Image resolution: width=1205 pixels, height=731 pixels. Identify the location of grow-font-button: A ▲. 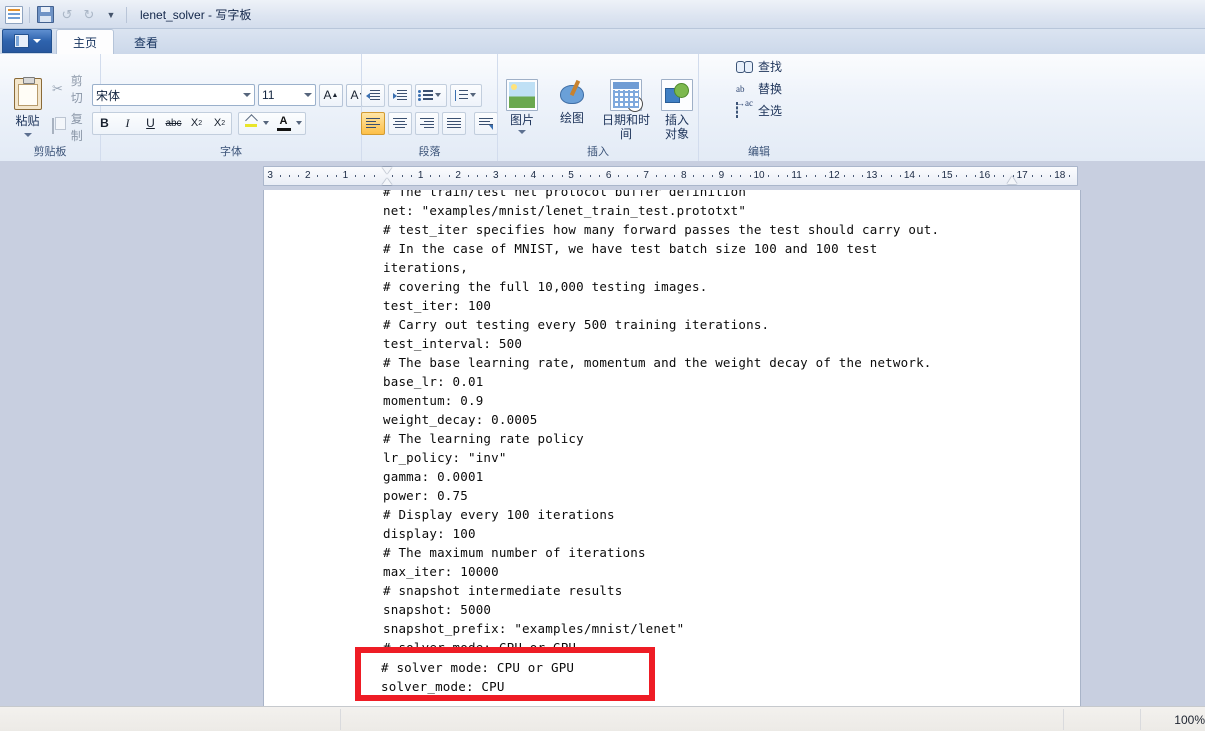
(331, 95).